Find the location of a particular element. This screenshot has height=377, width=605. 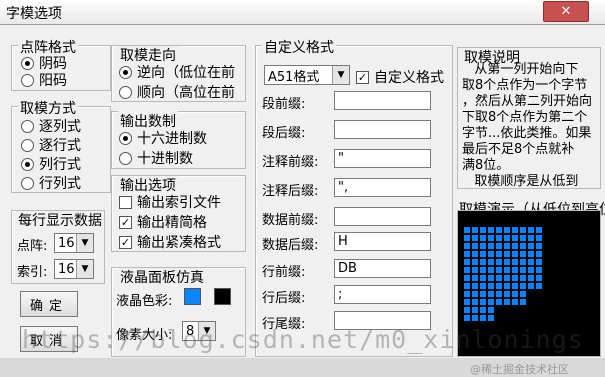

output-compact-checkbox: ✓ 输出精简格 is located at coordinates (163, 222).